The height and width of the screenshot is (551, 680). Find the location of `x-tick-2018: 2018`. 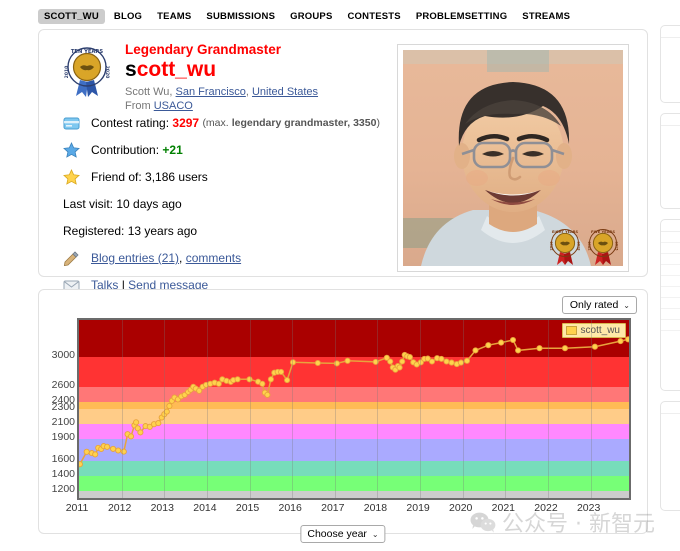

x-tick-2018: 2018 is located at coordinates (375, 508).